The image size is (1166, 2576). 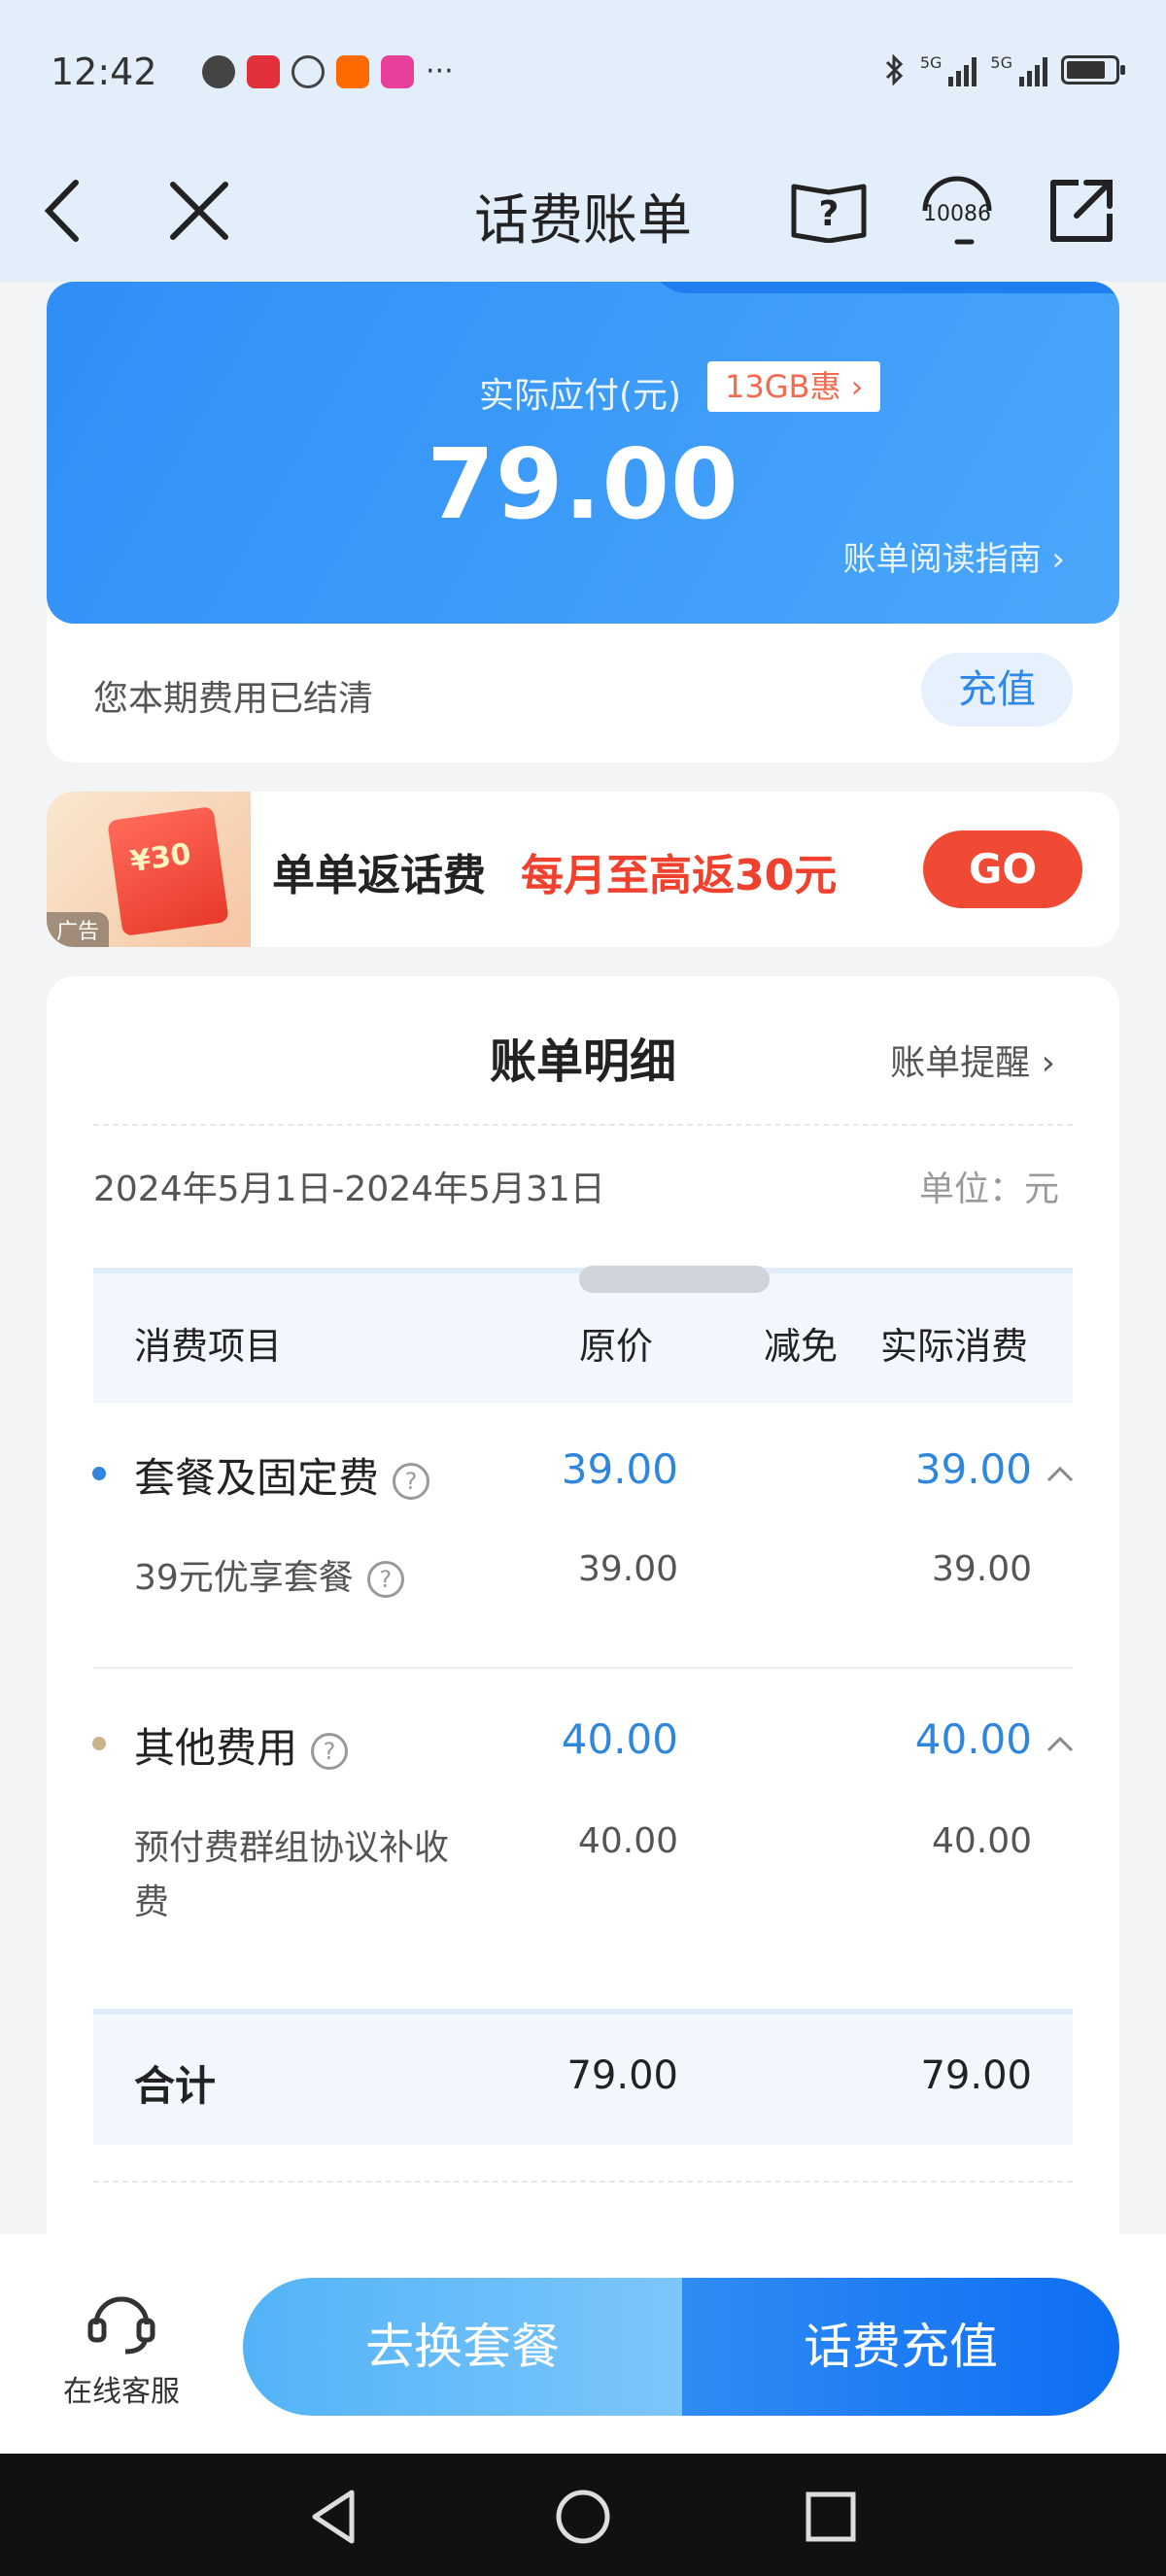 I want to click on notification-icons: ···, so click(x=328, y=71).